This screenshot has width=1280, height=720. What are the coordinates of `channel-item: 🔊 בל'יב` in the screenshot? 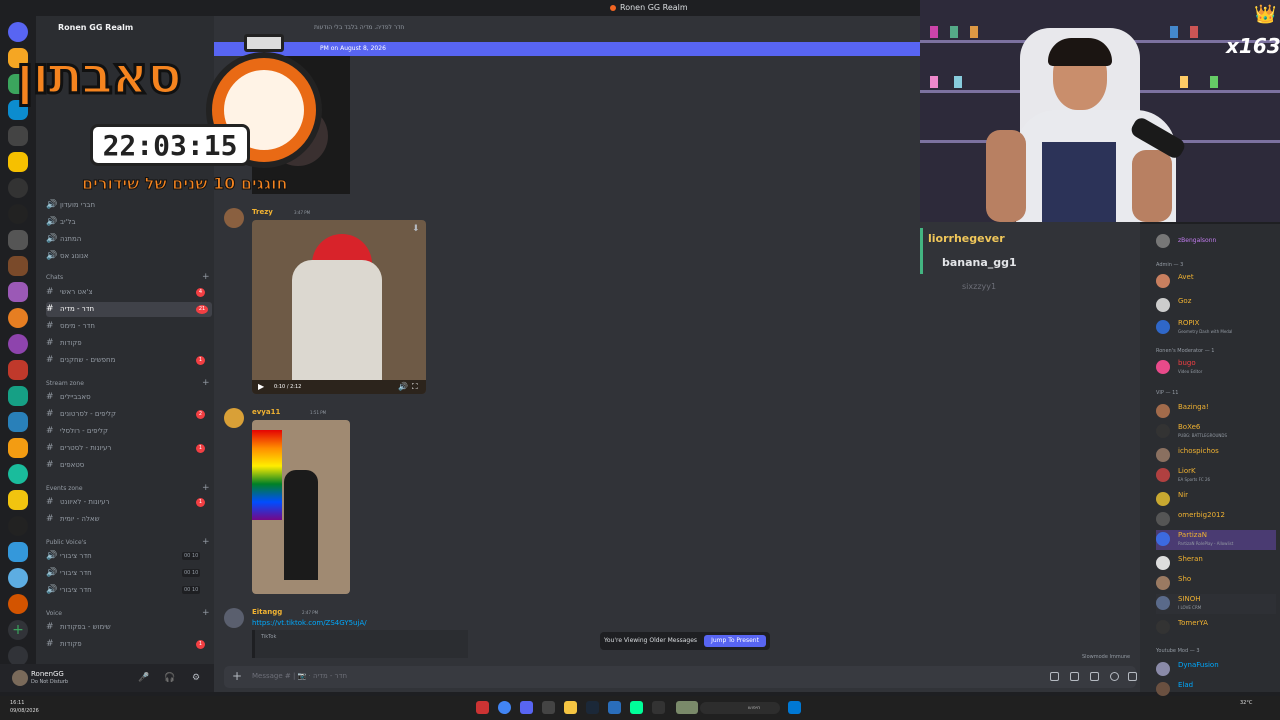 It's located at (129, 222).